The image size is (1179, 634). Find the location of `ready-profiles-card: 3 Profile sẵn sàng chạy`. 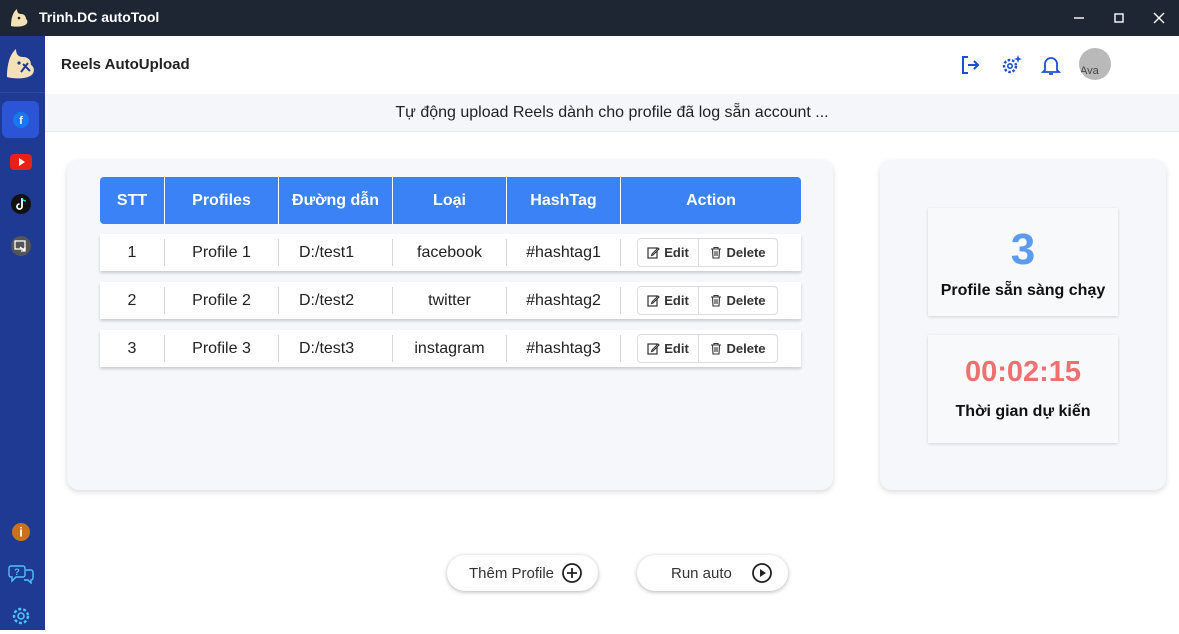

ready-profiles-card: 3 Profile sẵn sàng chạy is located at coordinates (1023, 262).